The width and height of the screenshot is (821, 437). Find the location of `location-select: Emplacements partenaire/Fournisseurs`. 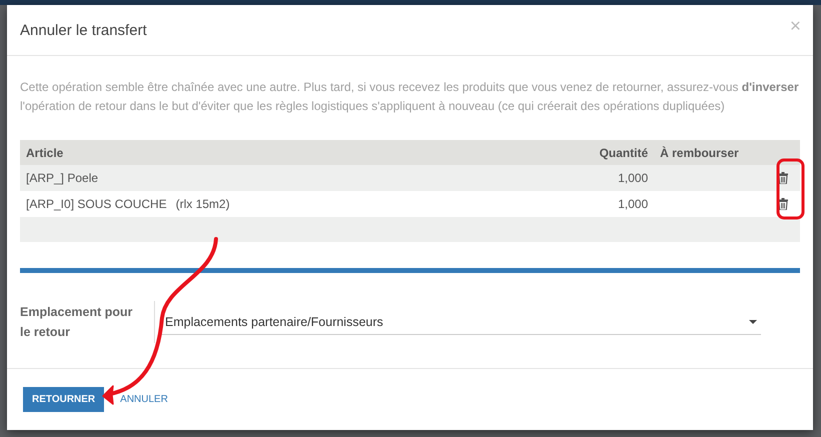

location-select: Emplacements partenaire/Fournisseurs is located at coordinates (461, 322).